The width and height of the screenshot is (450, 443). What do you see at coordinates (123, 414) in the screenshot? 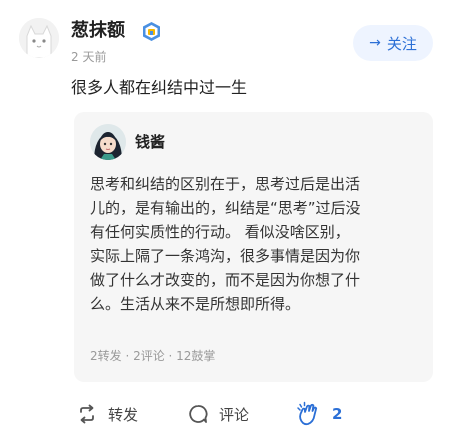
I see `repost-label: 转发` at bounding box center [123, 414].